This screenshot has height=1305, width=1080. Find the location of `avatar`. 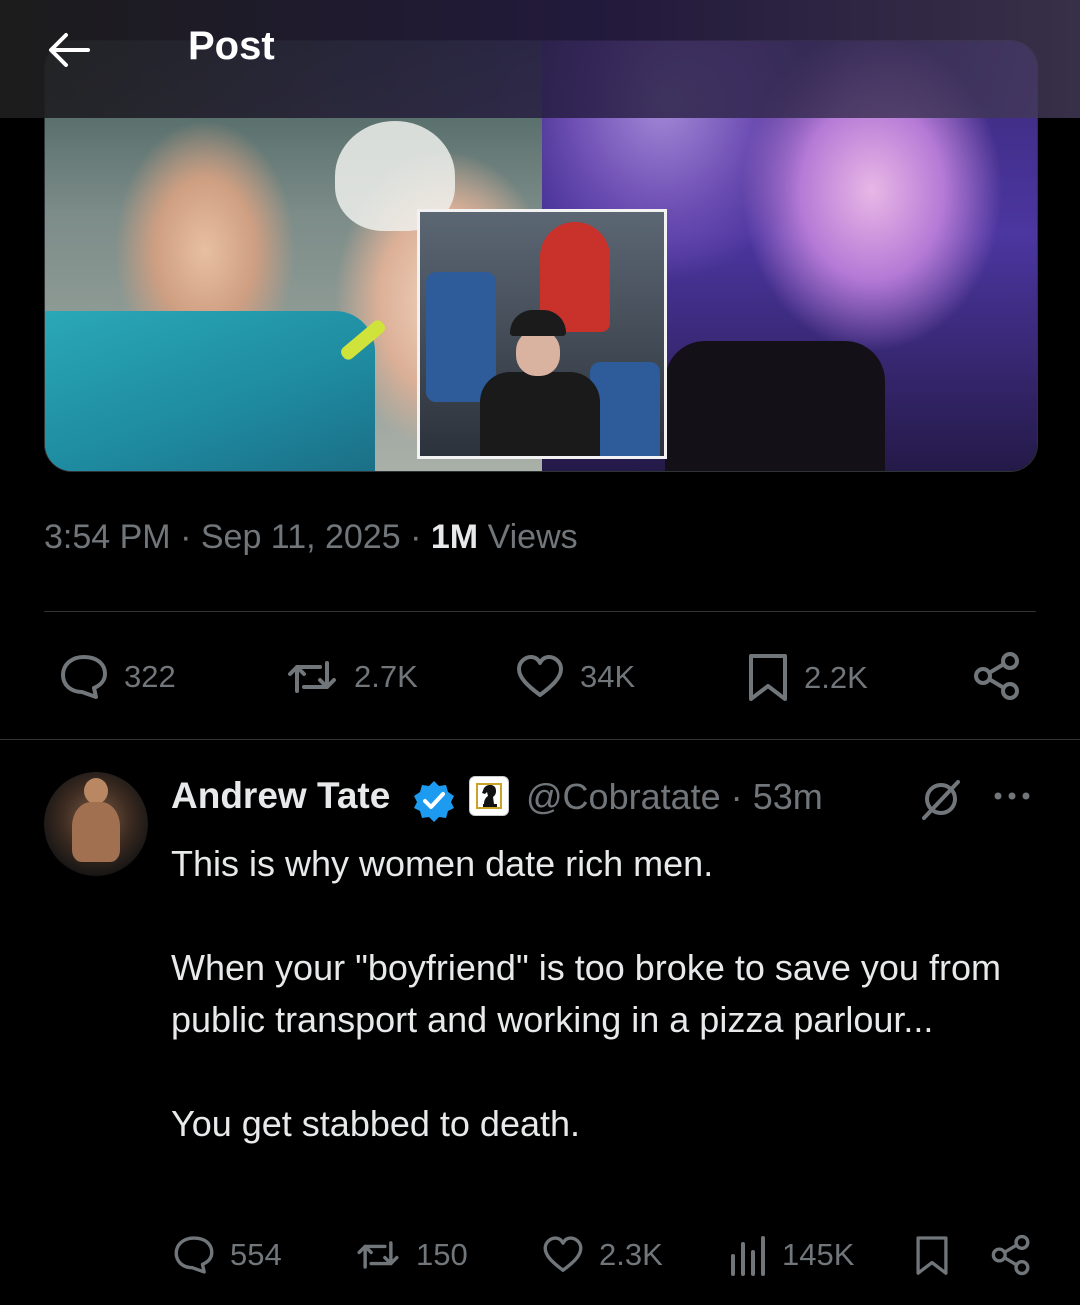

avatar is located at coordinates (96, 824).